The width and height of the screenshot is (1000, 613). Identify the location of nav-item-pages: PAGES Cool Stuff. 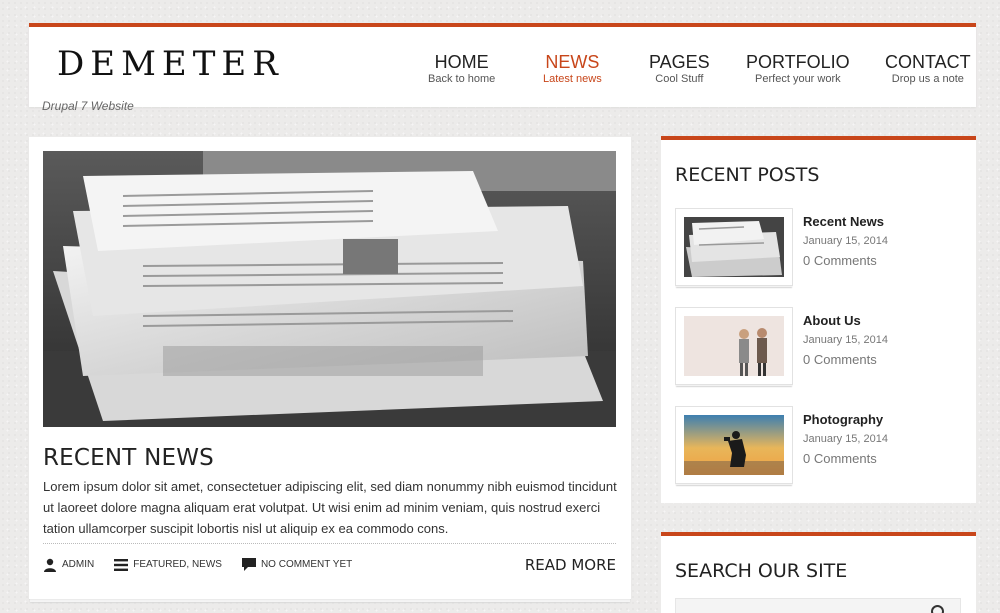
(679, 69).